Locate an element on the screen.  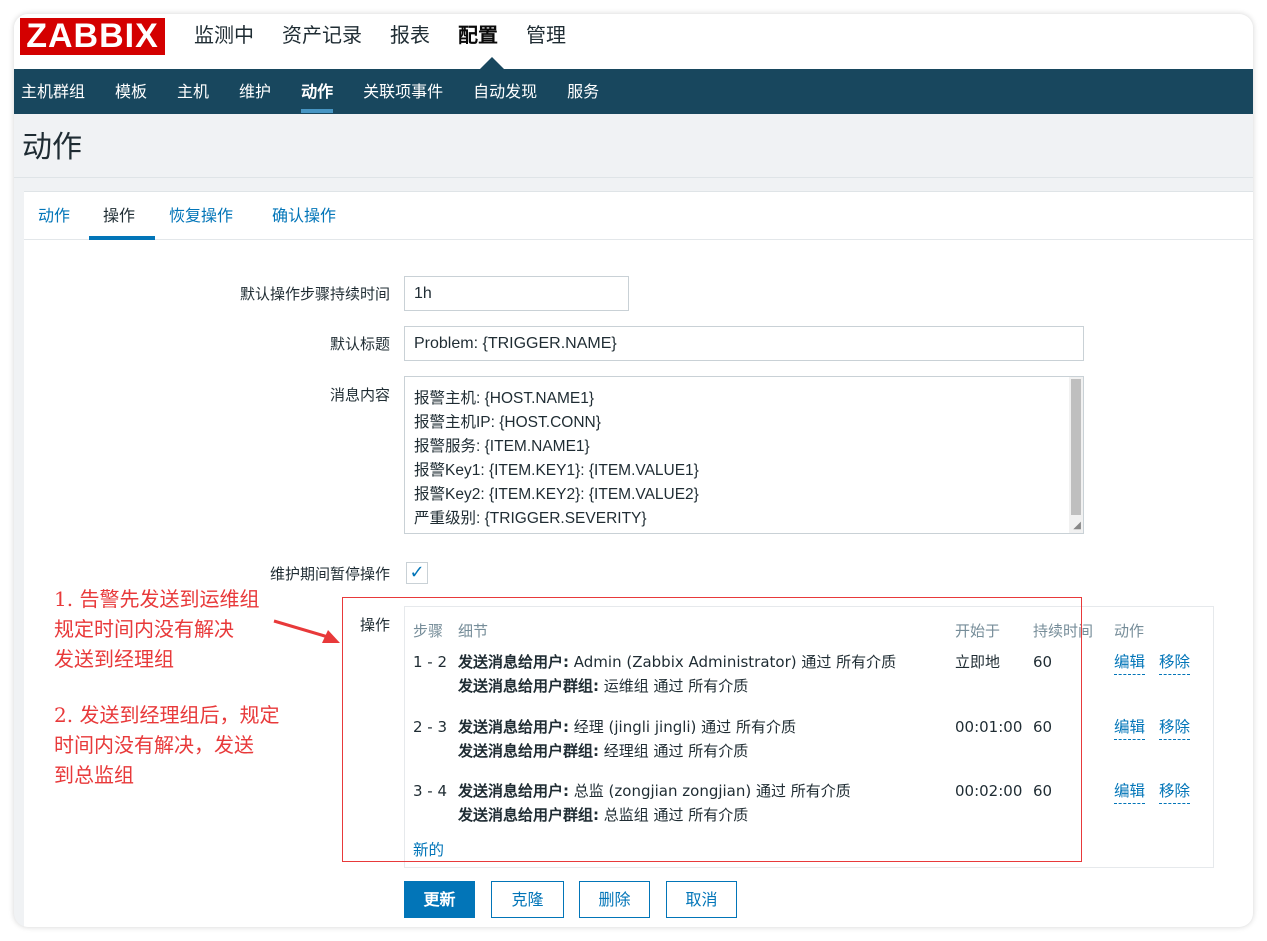
resize-grip-icon: ◢ is located at coordinates (1077, 526).